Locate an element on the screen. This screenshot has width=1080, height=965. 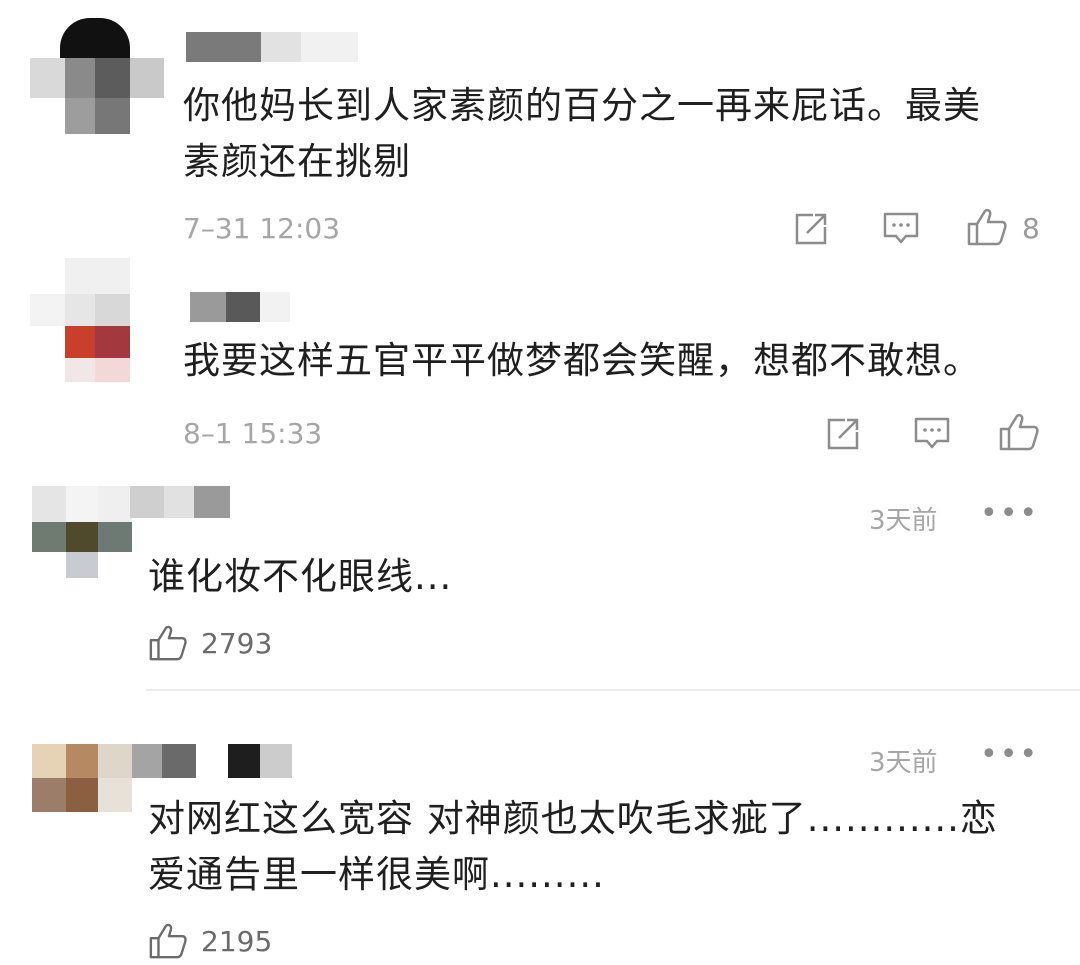
comment-text-line: 我要这样五官平平做梦都会笑醒，想都不敢想。 is located at coordinates (582, 360).